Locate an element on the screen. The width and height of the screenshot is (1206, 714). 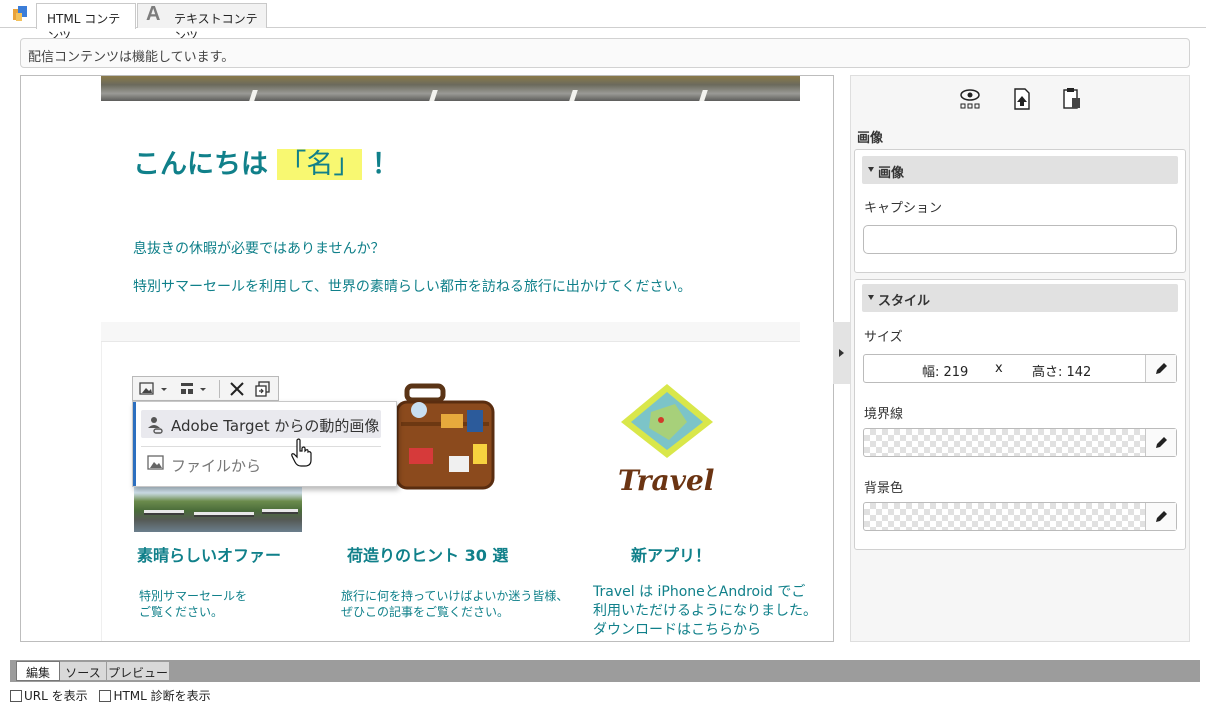
greeting-heading: こんにちは 「名」 ！ is located at coordinates (266, 161).